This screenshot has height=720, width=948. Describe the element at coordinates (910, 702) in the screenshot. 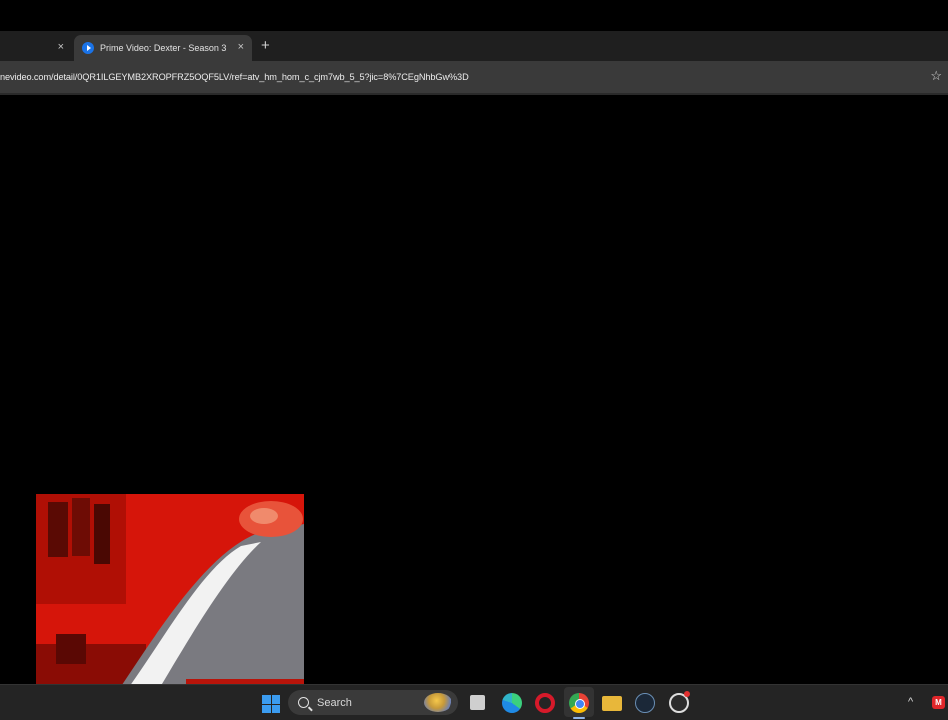

I see `tray-chevron-up-icon: ^` at that location.